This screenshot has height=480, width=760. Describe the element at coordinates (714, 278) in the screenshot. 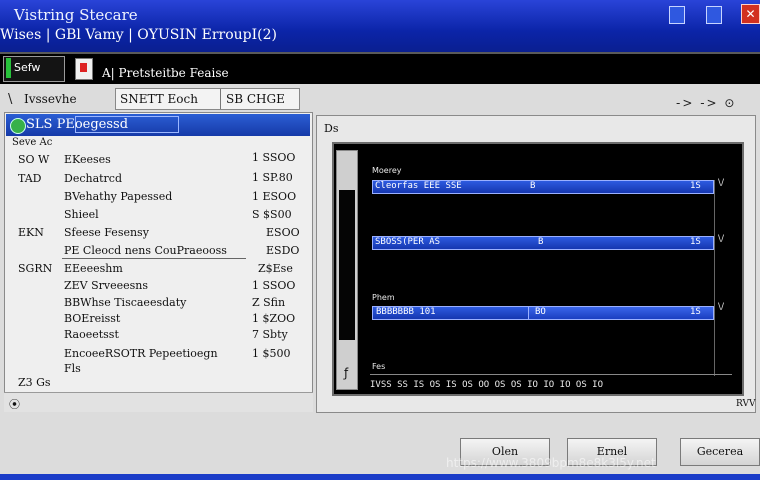

I see `graph-vertical-line` at that location.